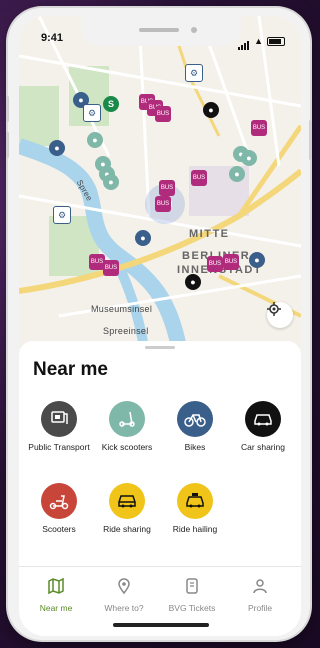  What do you see at coordinates (192, 586) in the screenshot?
I see `ticket-icon` at bounding box center [192, 586].